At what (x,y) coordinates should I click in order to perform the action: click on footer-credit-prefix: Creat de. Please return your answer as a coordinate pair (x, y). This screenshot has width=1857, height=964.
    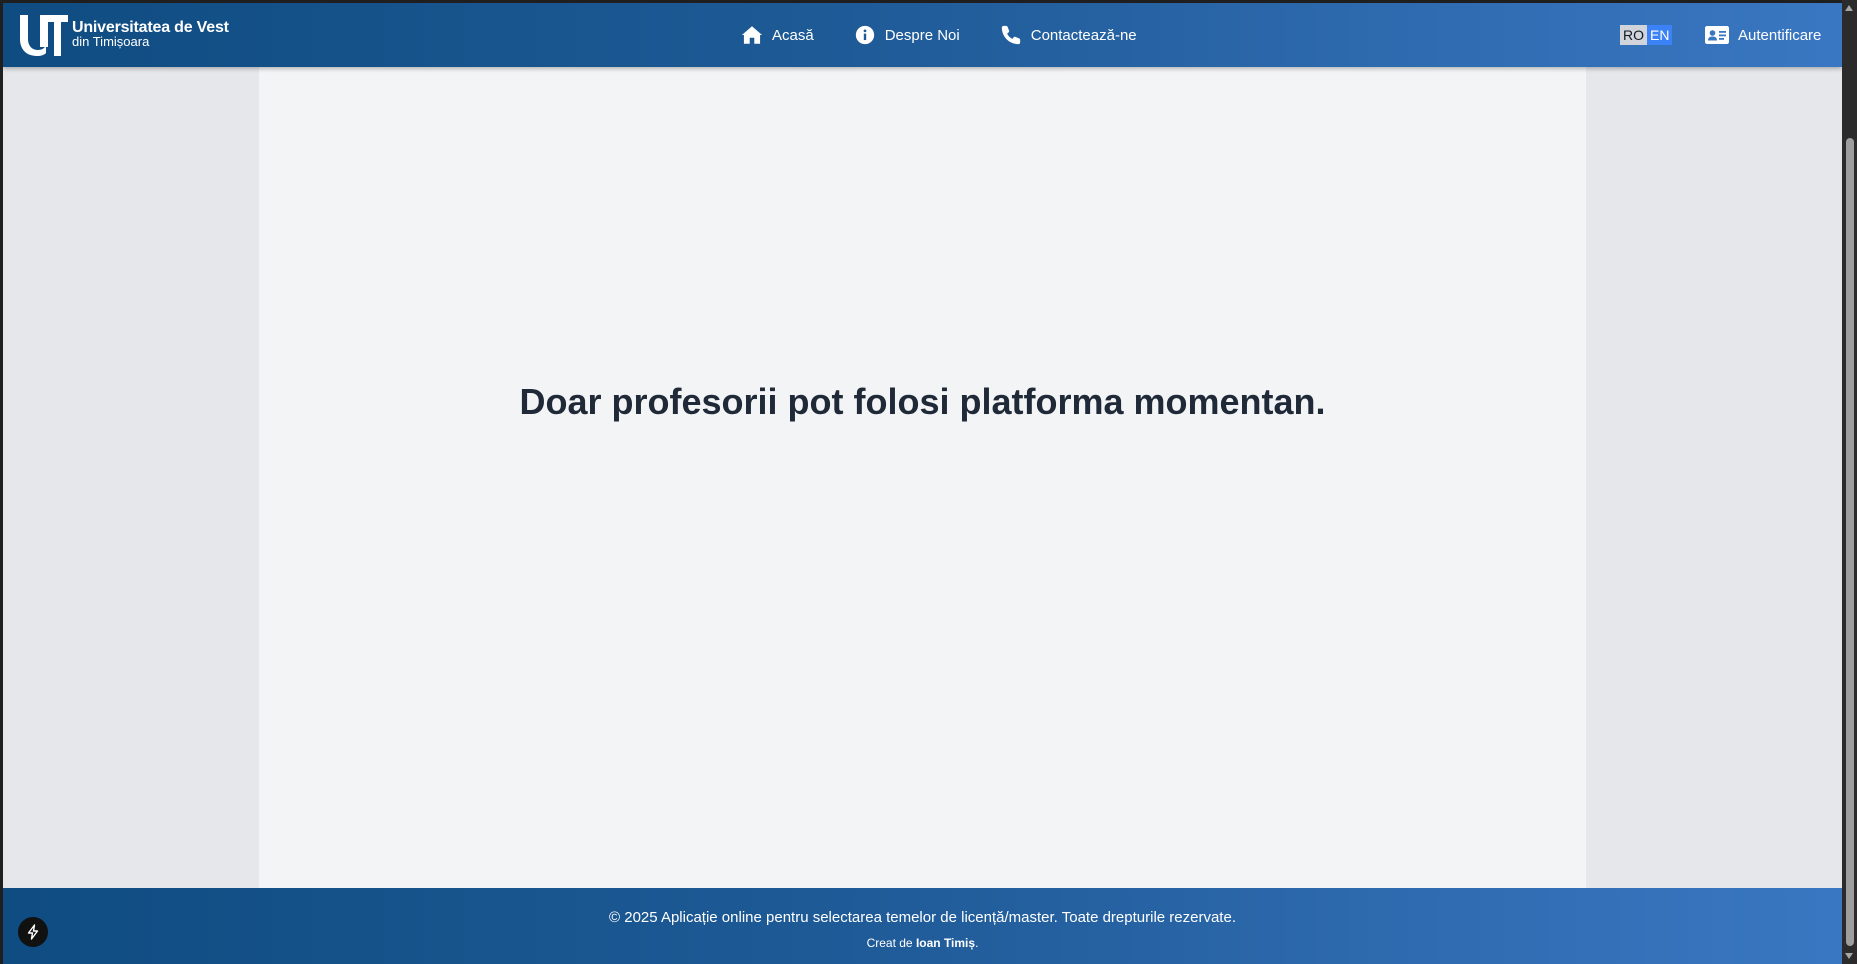
    Looking at the image, I should click on (891, 943).